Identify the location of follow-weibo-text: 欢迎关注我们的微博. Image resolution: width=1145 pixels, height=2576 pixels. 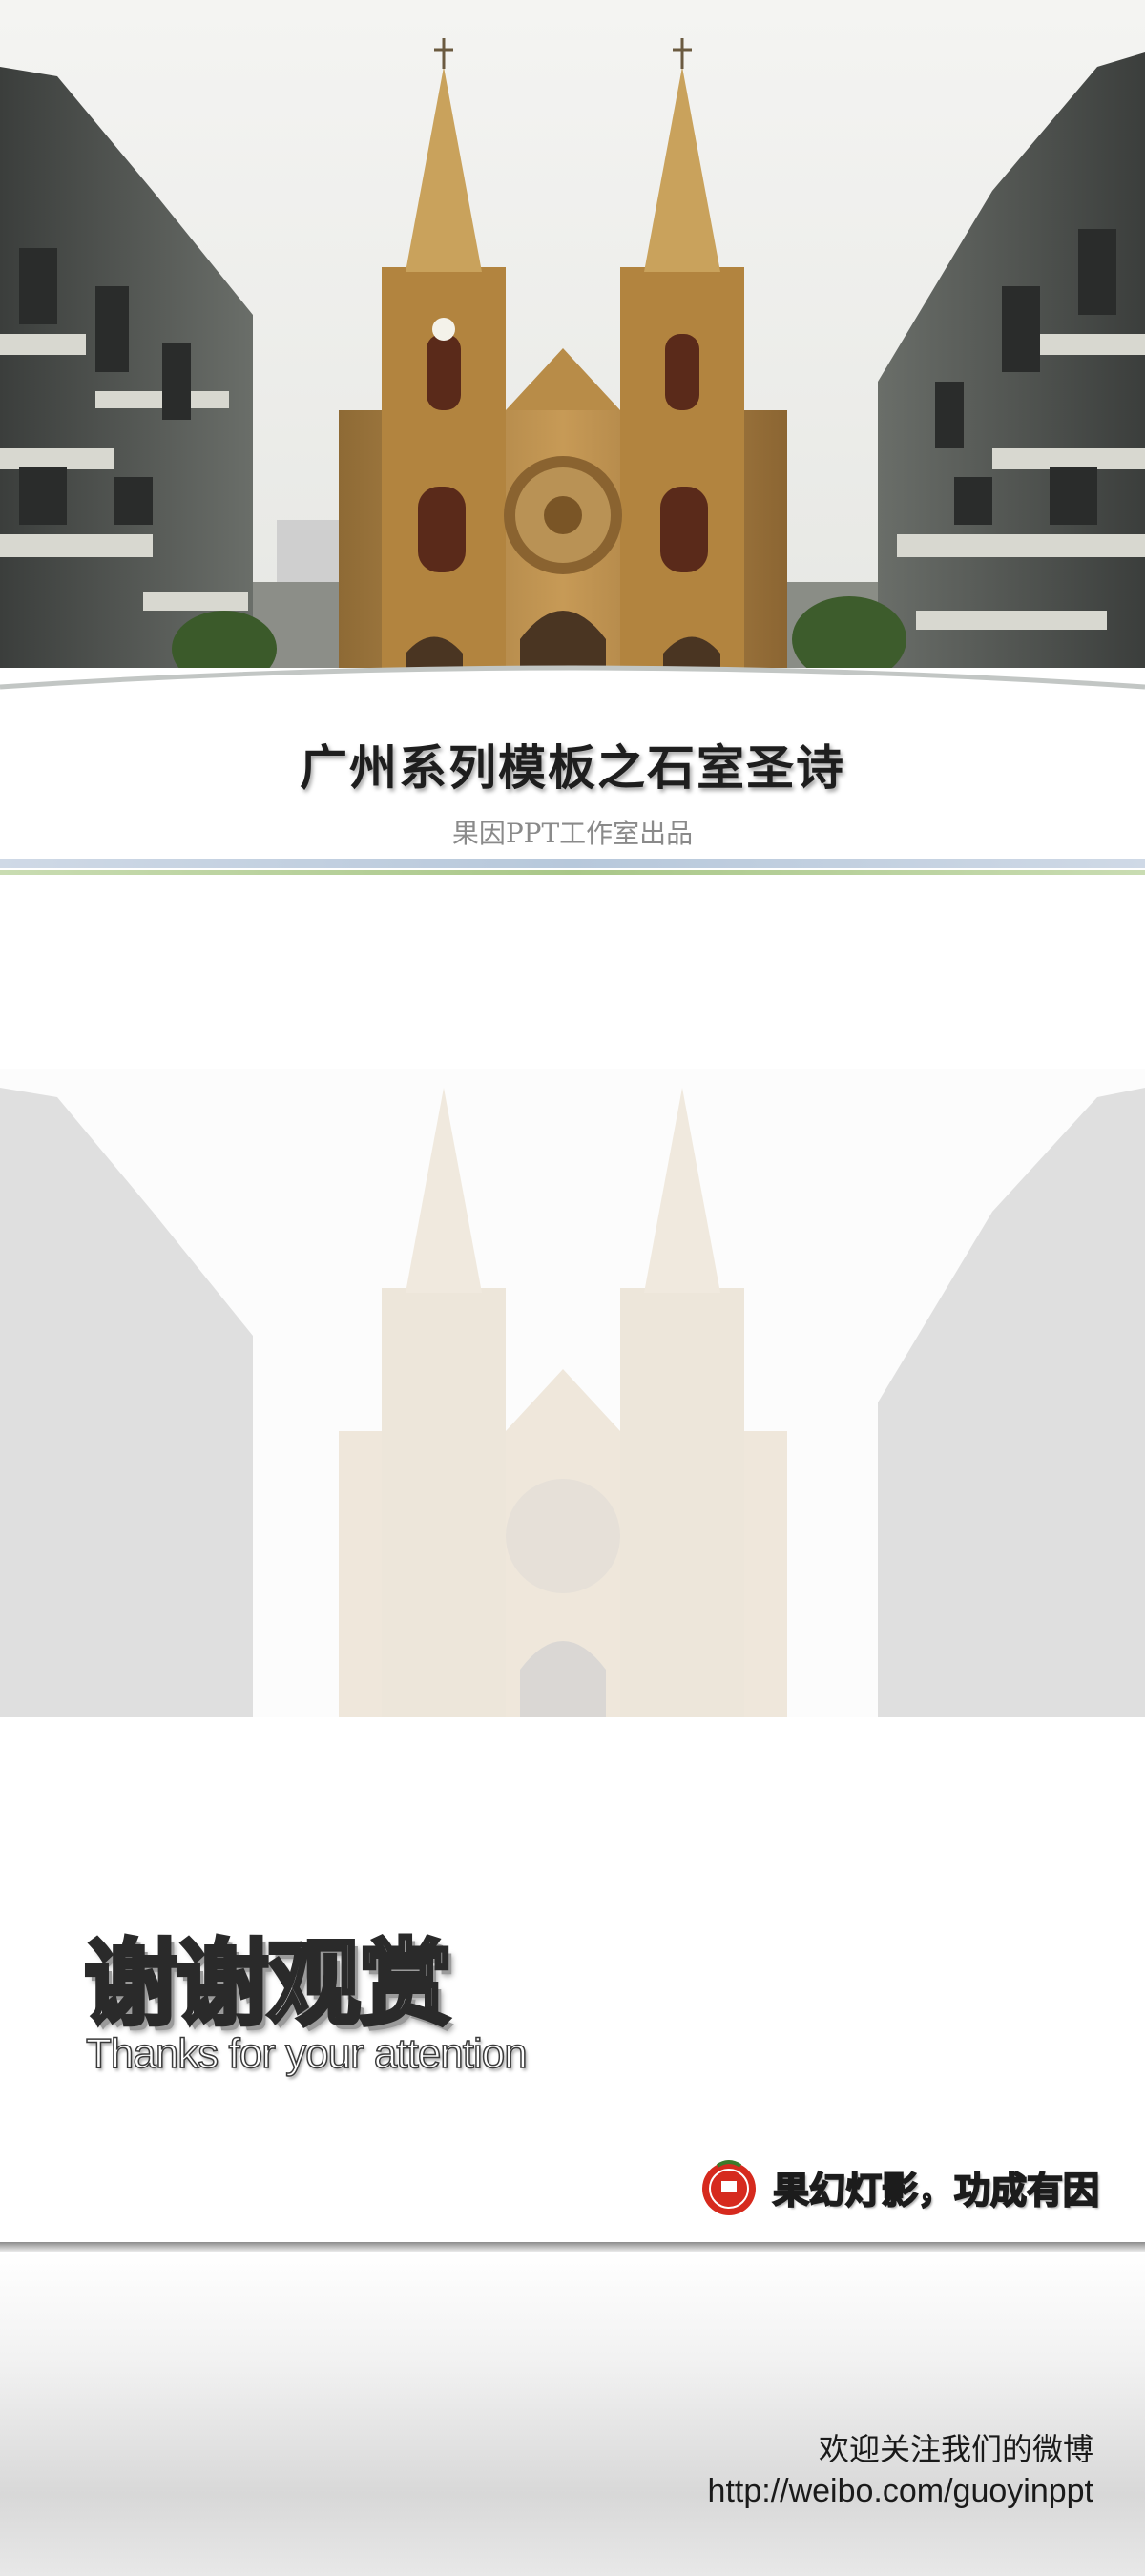
(955, 2449).